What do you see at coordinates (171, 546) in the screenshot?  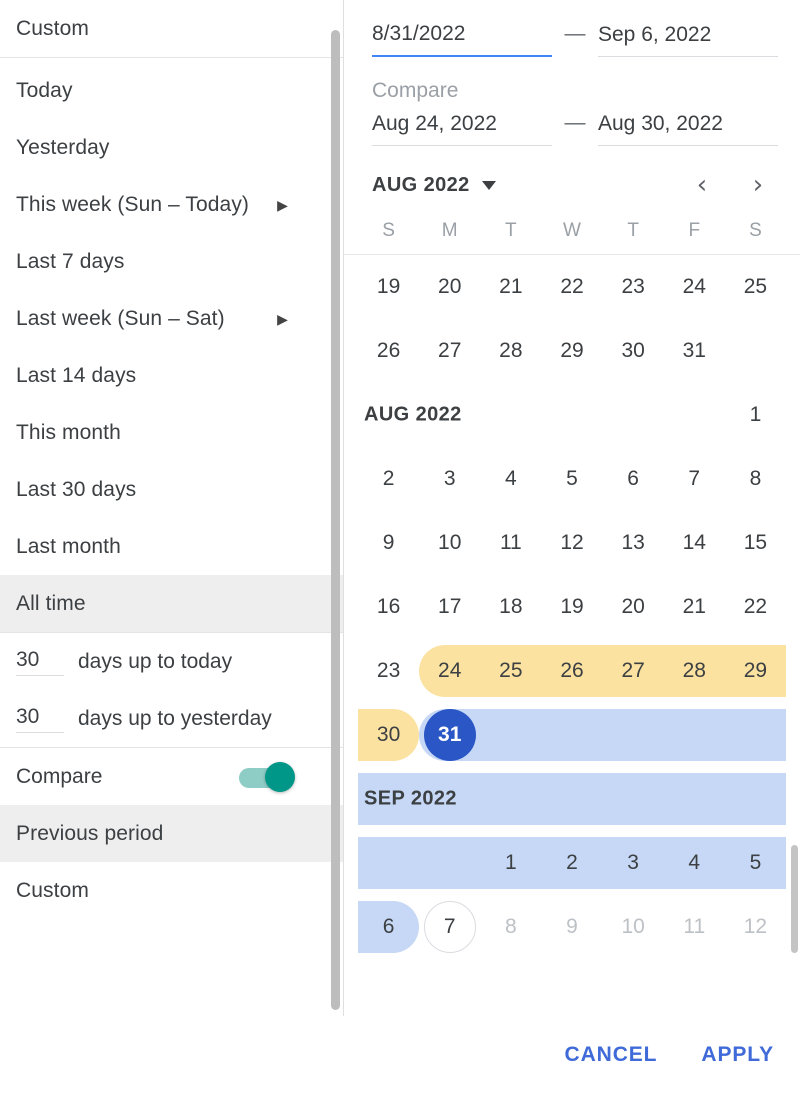 I see `sidebar-item-last-month: Last month` at bounding box center [171, 546].